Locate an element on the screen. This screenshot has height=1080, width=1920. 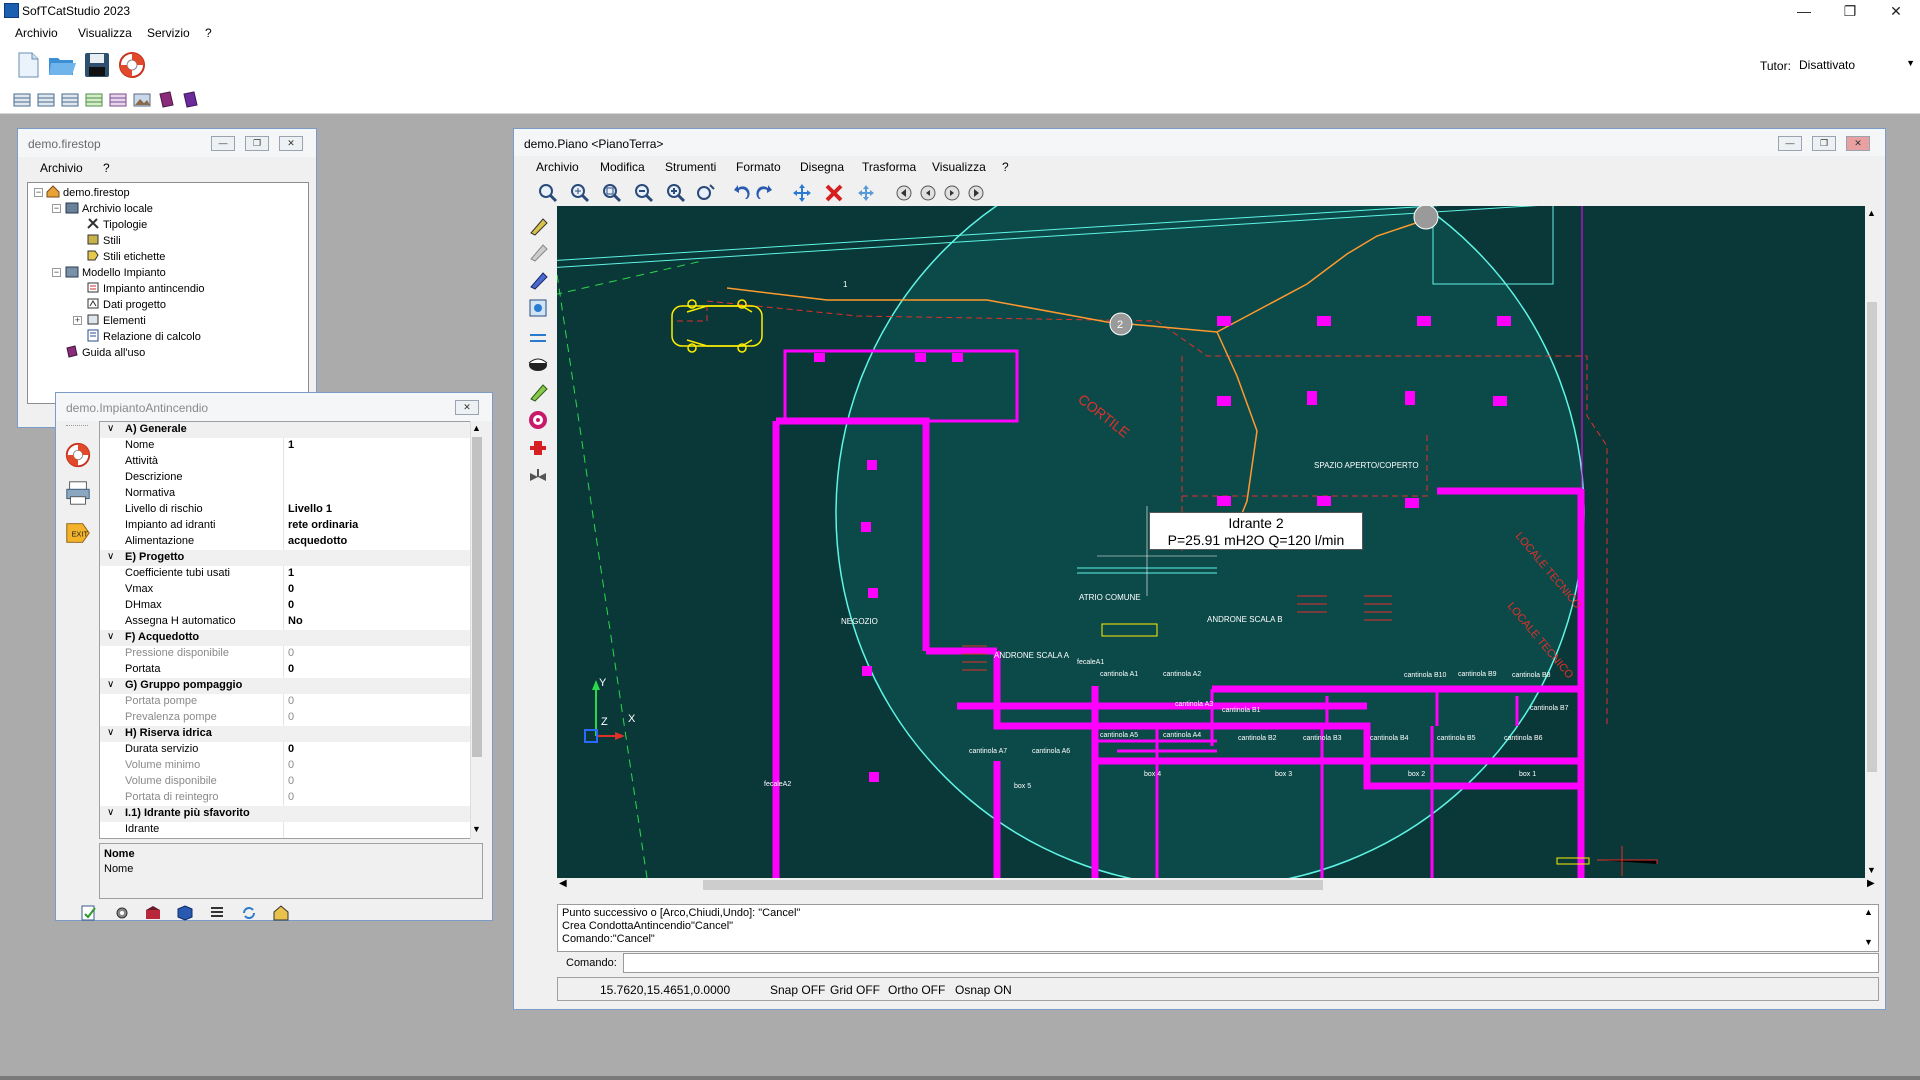
property-row: Idrante is located at coordinates (285, 830).